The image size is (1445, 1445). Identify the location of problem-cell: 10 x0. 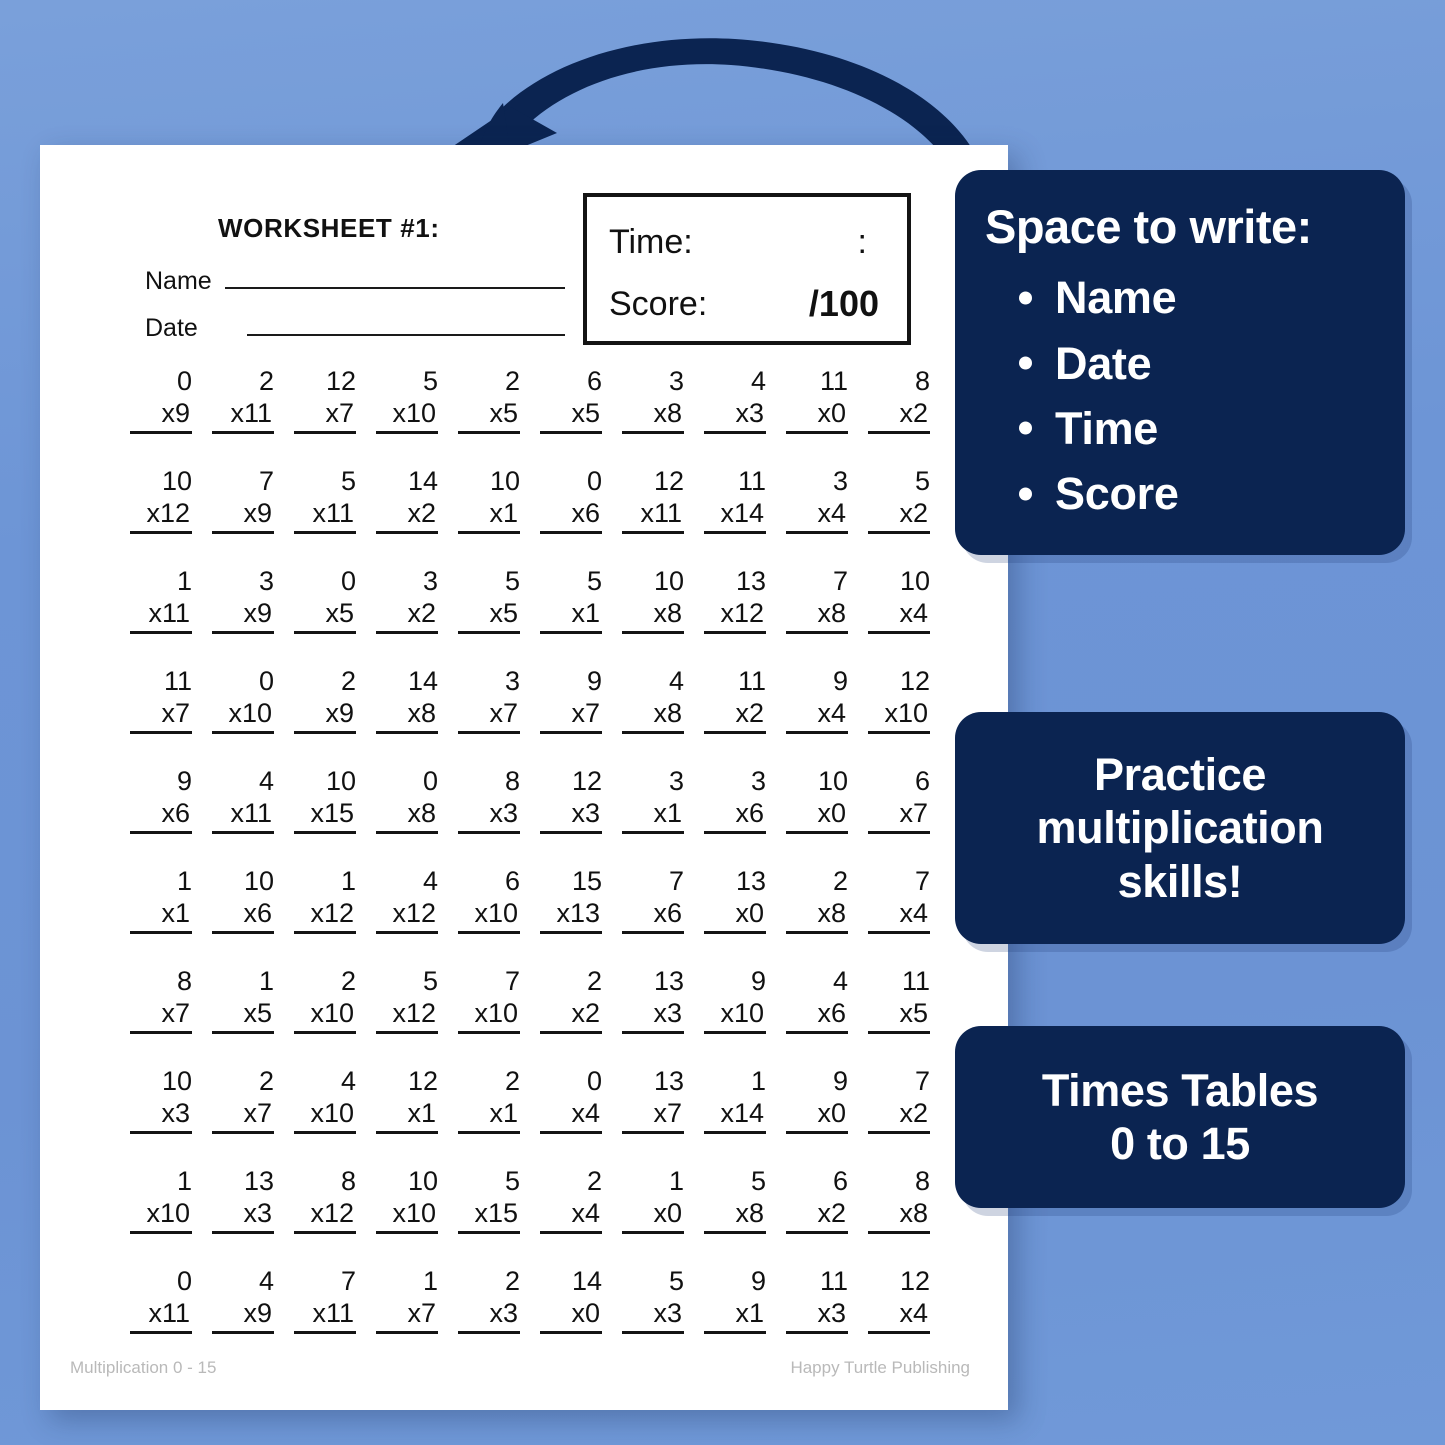
(821, 800).